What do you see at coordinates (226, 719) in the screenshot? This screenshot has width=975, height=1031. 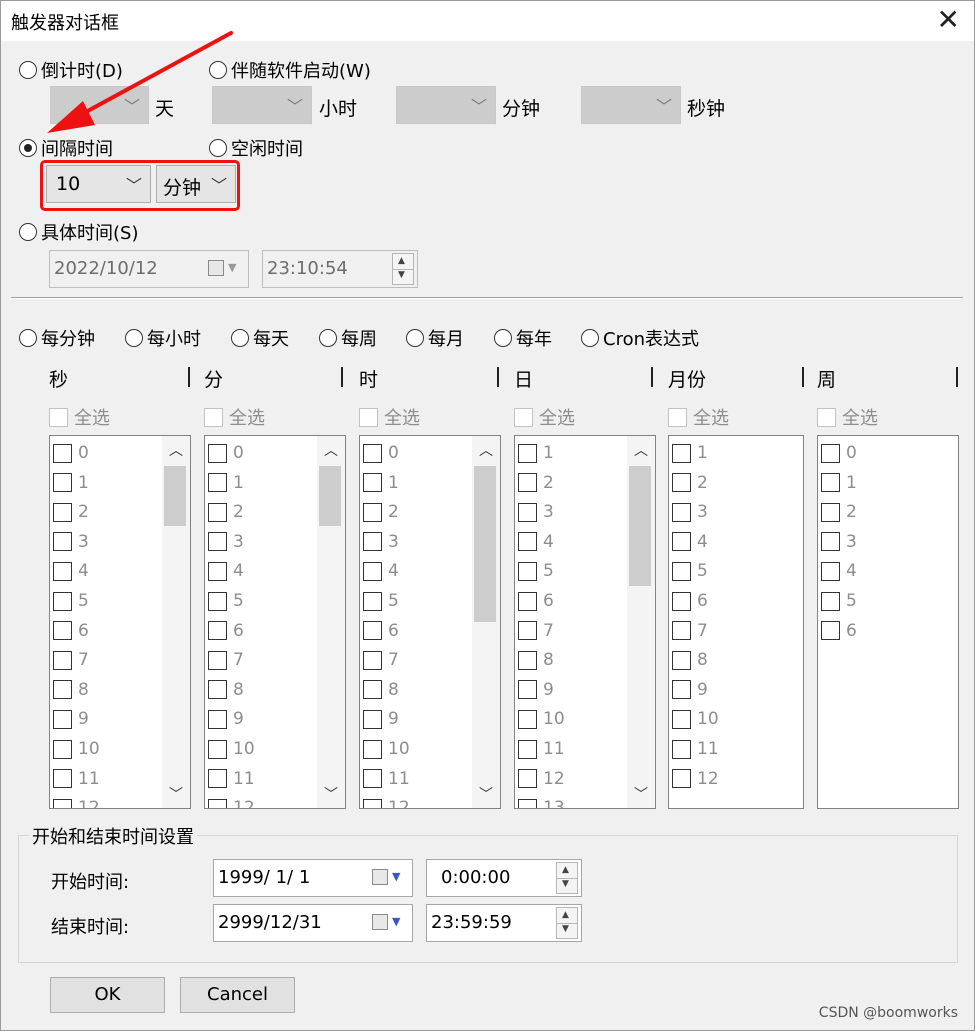 I see `list-item: 9` at bounding box center [226, 719].